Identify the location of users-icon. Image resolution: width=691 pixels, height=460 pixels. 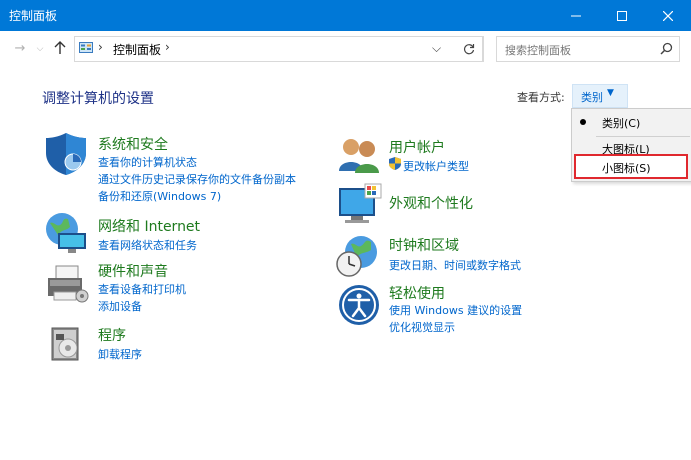
(359, 155).